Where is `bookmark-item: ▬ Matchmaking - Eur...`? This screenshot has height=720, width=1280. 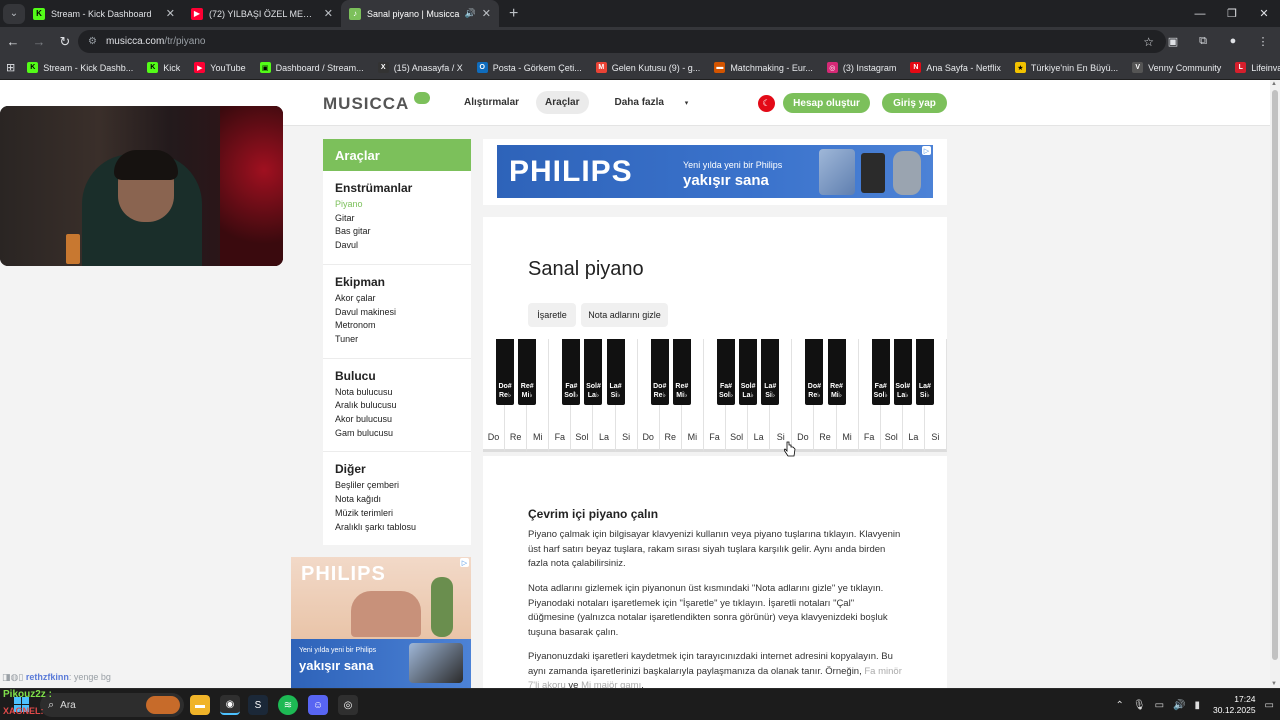
bookmark-item: ▬ Matchmaking - Eur... is located at coordinates (763, 67).